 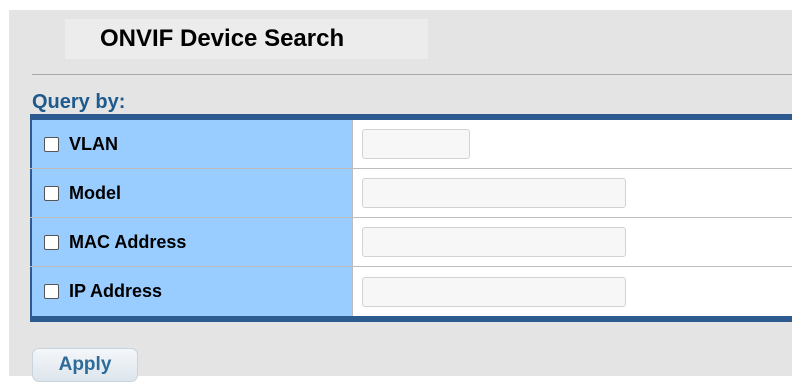 What do you see at coordinates (93, 143) in the screenshot?
I see `vlan-label: VLAN` at bounding box center [93, 143].